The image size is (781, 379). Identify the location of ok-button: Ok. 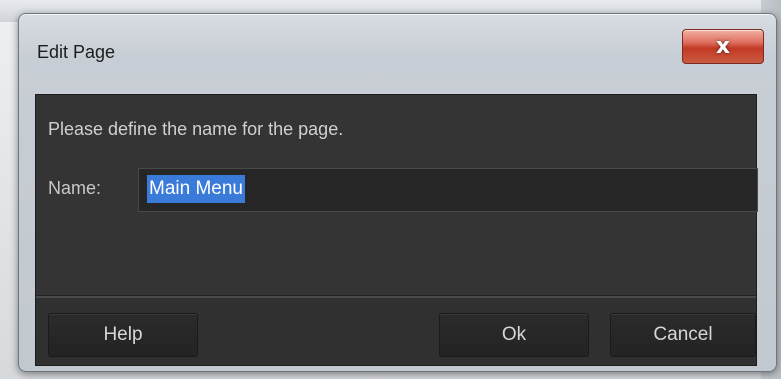
(514, 335).